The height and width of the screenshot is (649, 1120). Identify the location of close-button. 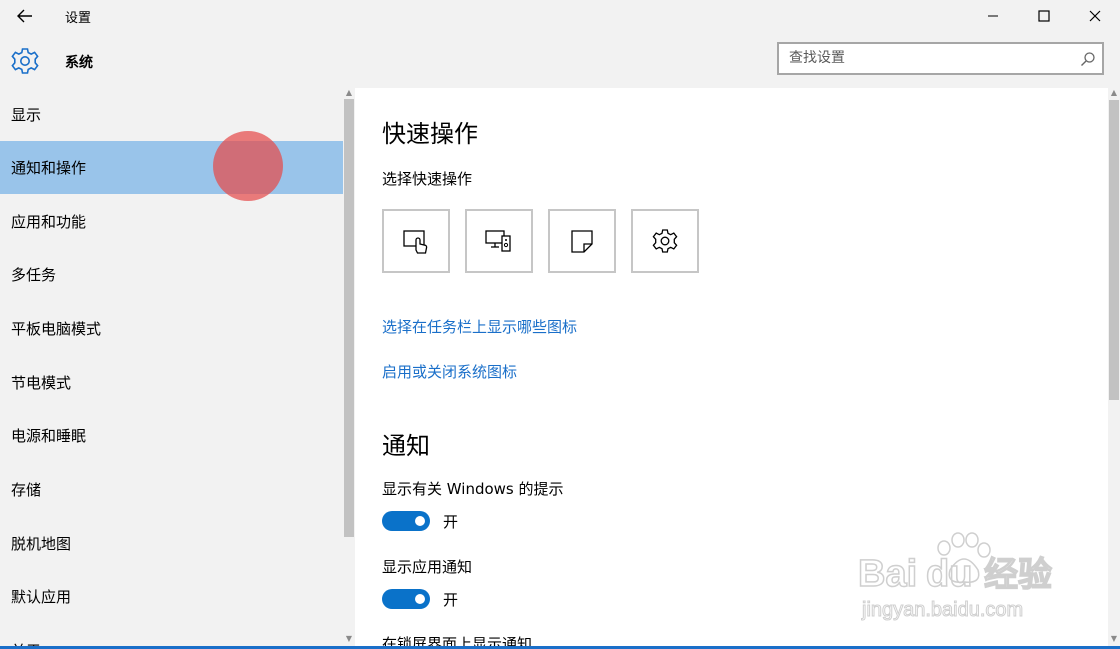
(1095, 16).